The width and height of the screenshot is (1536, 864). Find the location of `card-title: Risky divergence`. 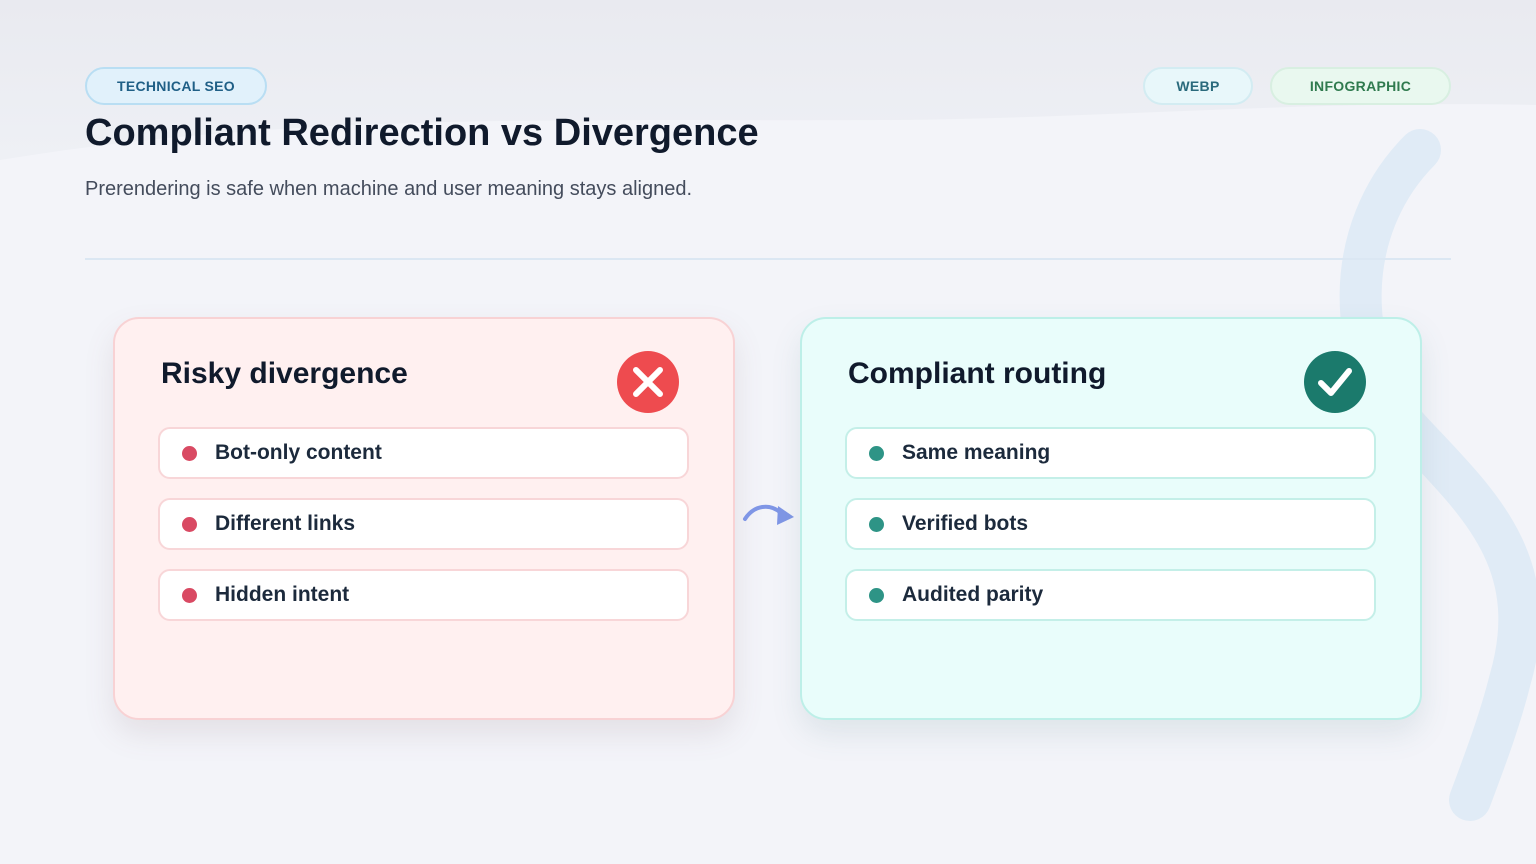

card-title: Risky divergence is located at coordinates (284, 373).